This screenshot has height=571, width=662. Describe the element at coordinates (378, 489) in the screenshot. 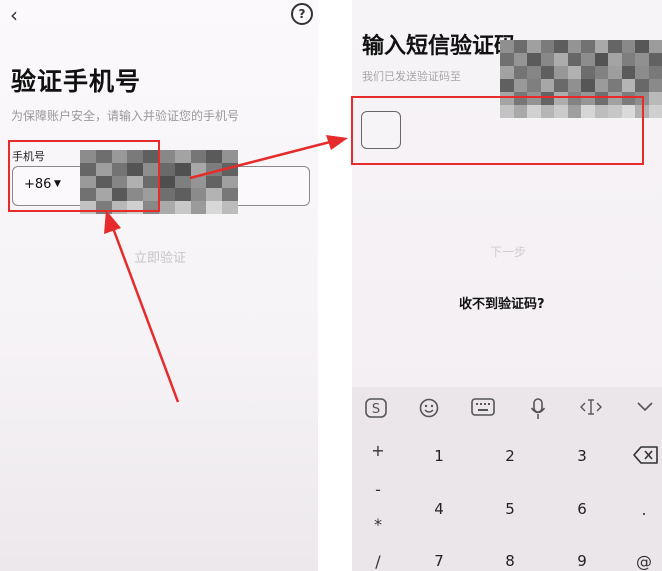

I see `key-minus: -` at that location.